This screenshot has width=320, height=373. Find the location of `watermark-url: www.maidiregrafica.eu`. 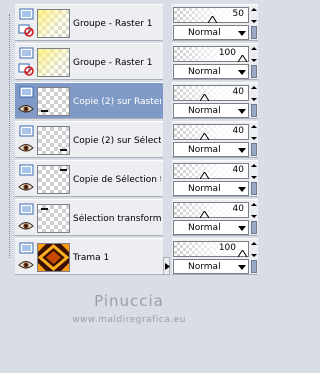

watermark-url: www.maidiregrafica.eu is located at coordinates (129, 320).